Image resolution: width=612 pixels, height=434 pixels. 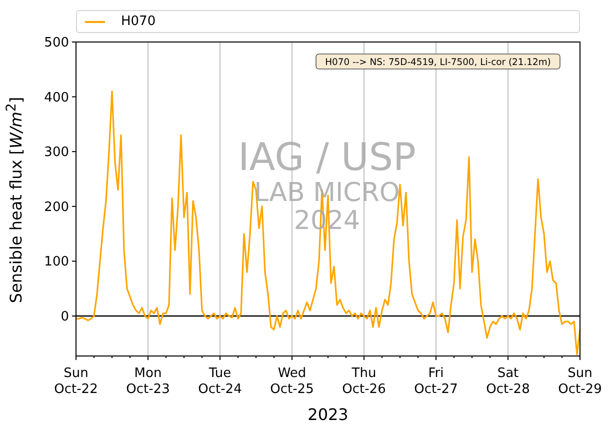 I want to click on legend-label: H070, so click(x=138, y=21).